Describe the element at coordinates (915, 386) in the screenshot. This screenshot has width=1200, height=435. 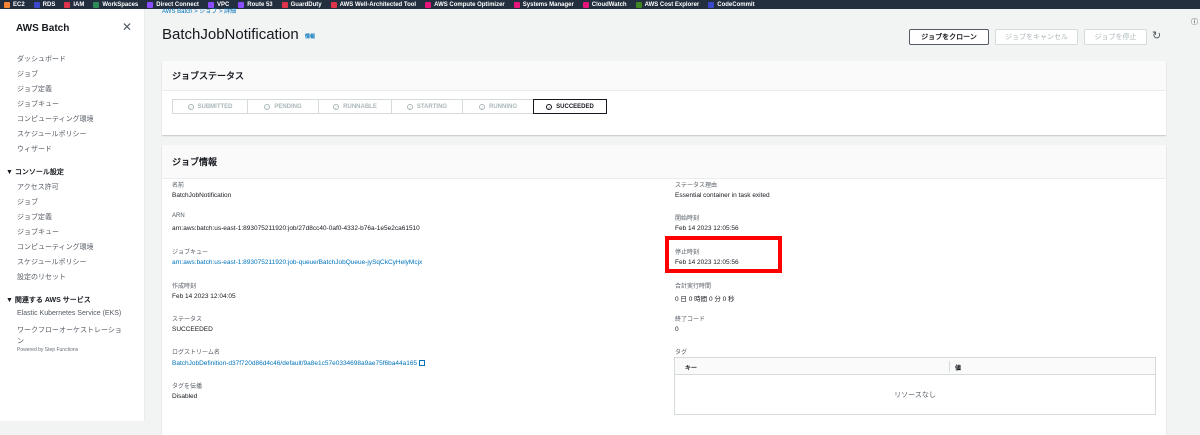
I see `tags-table: キー 値 リソースなし` at that location.